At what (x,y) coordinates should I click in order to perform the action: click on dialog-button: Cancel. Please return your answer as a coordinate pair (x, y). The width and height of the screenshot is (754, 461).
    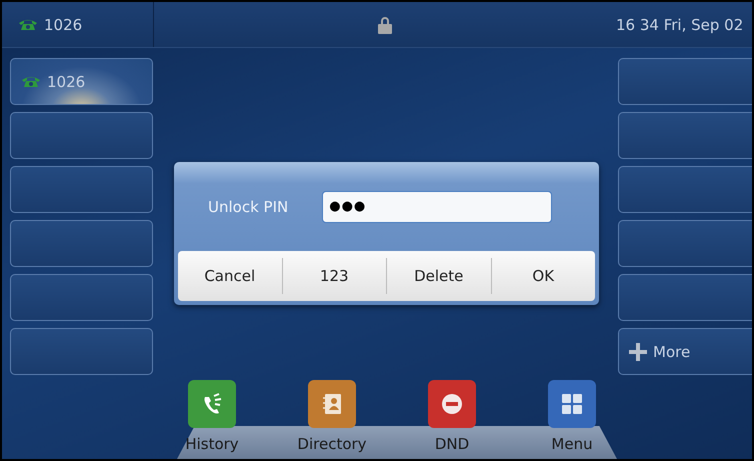
    Looking at the image, I should click on (230, 276).